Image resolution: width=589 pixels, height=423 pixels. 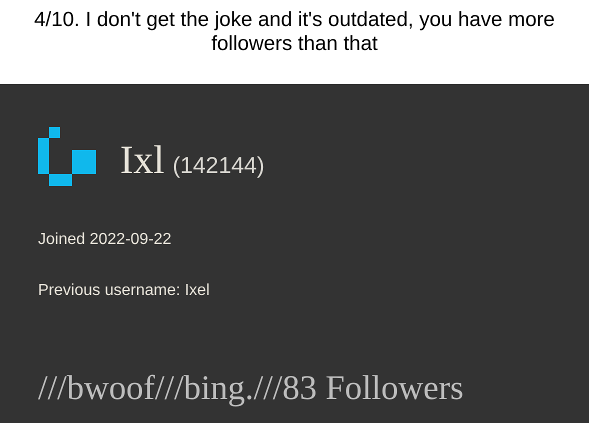 I want to click on joined-date: Joined 2022-09-22, so click(x=105, y=240).